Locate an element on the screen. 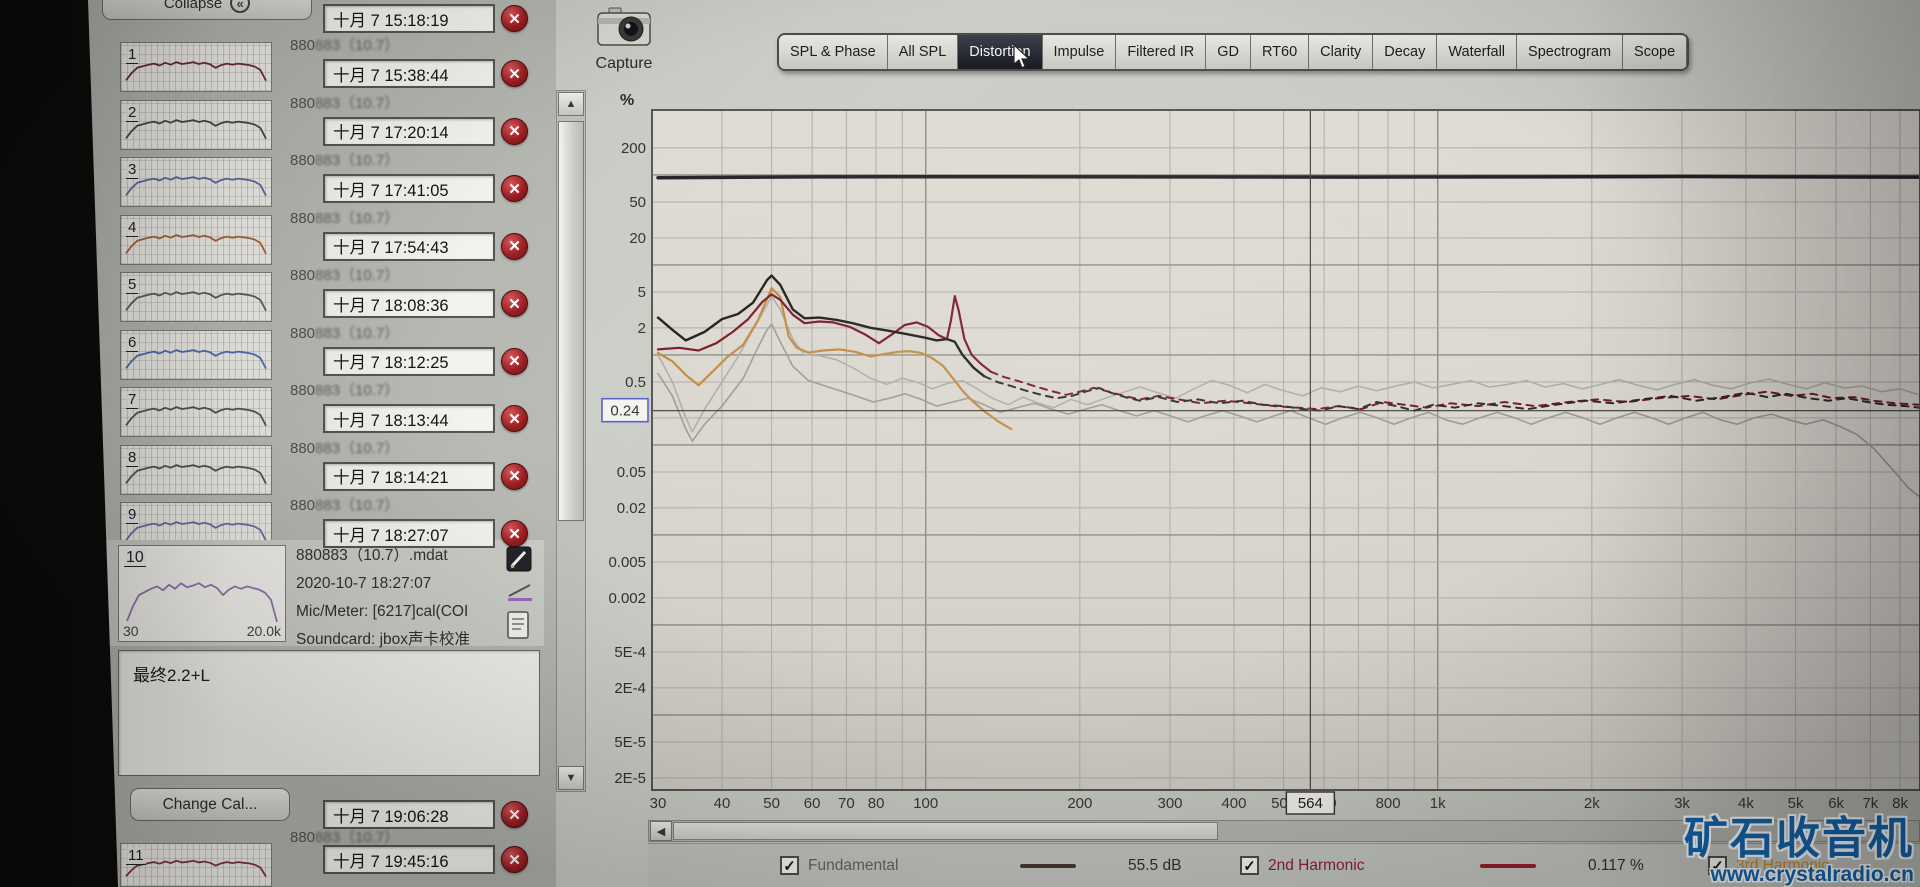 This screenshot has width=1920, height=887. scroll-down-button: ▼ is located at coordinates (571, 778).